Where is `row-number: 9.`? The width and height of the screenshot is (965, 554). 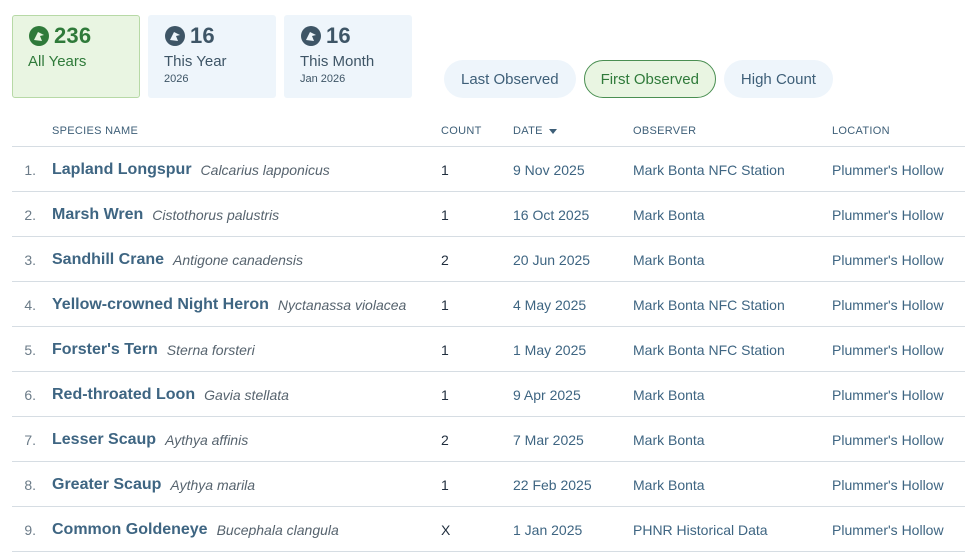 row-number: 9. is located at coordinates (30, 529).